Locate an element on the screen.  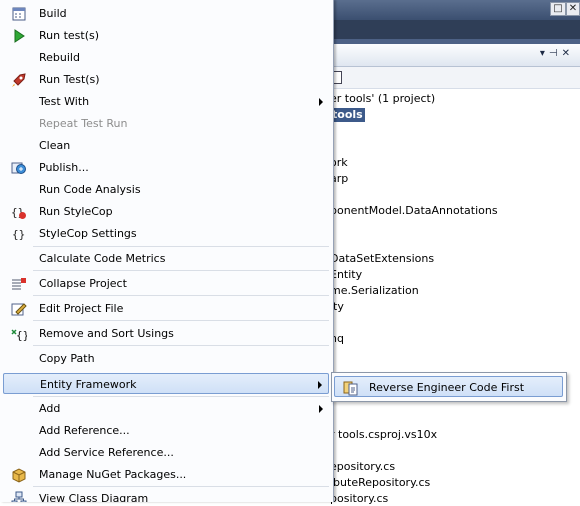
menu-item-label: View Class Diagram is located at coordinates (94, 497).